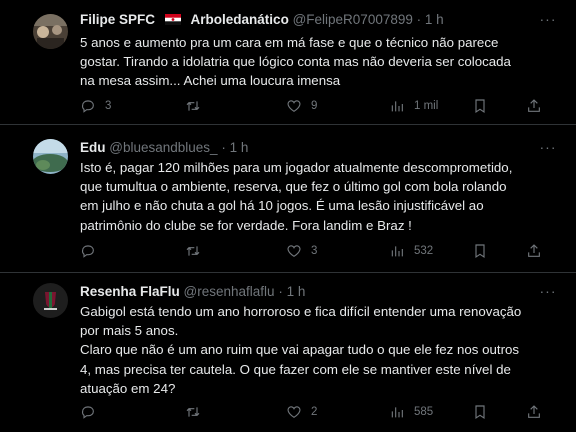 This screenshot has height=432, width=576. Describe the element at coordinates (95, 106) in the screenshot. I see `reply-button: 3` at that location.